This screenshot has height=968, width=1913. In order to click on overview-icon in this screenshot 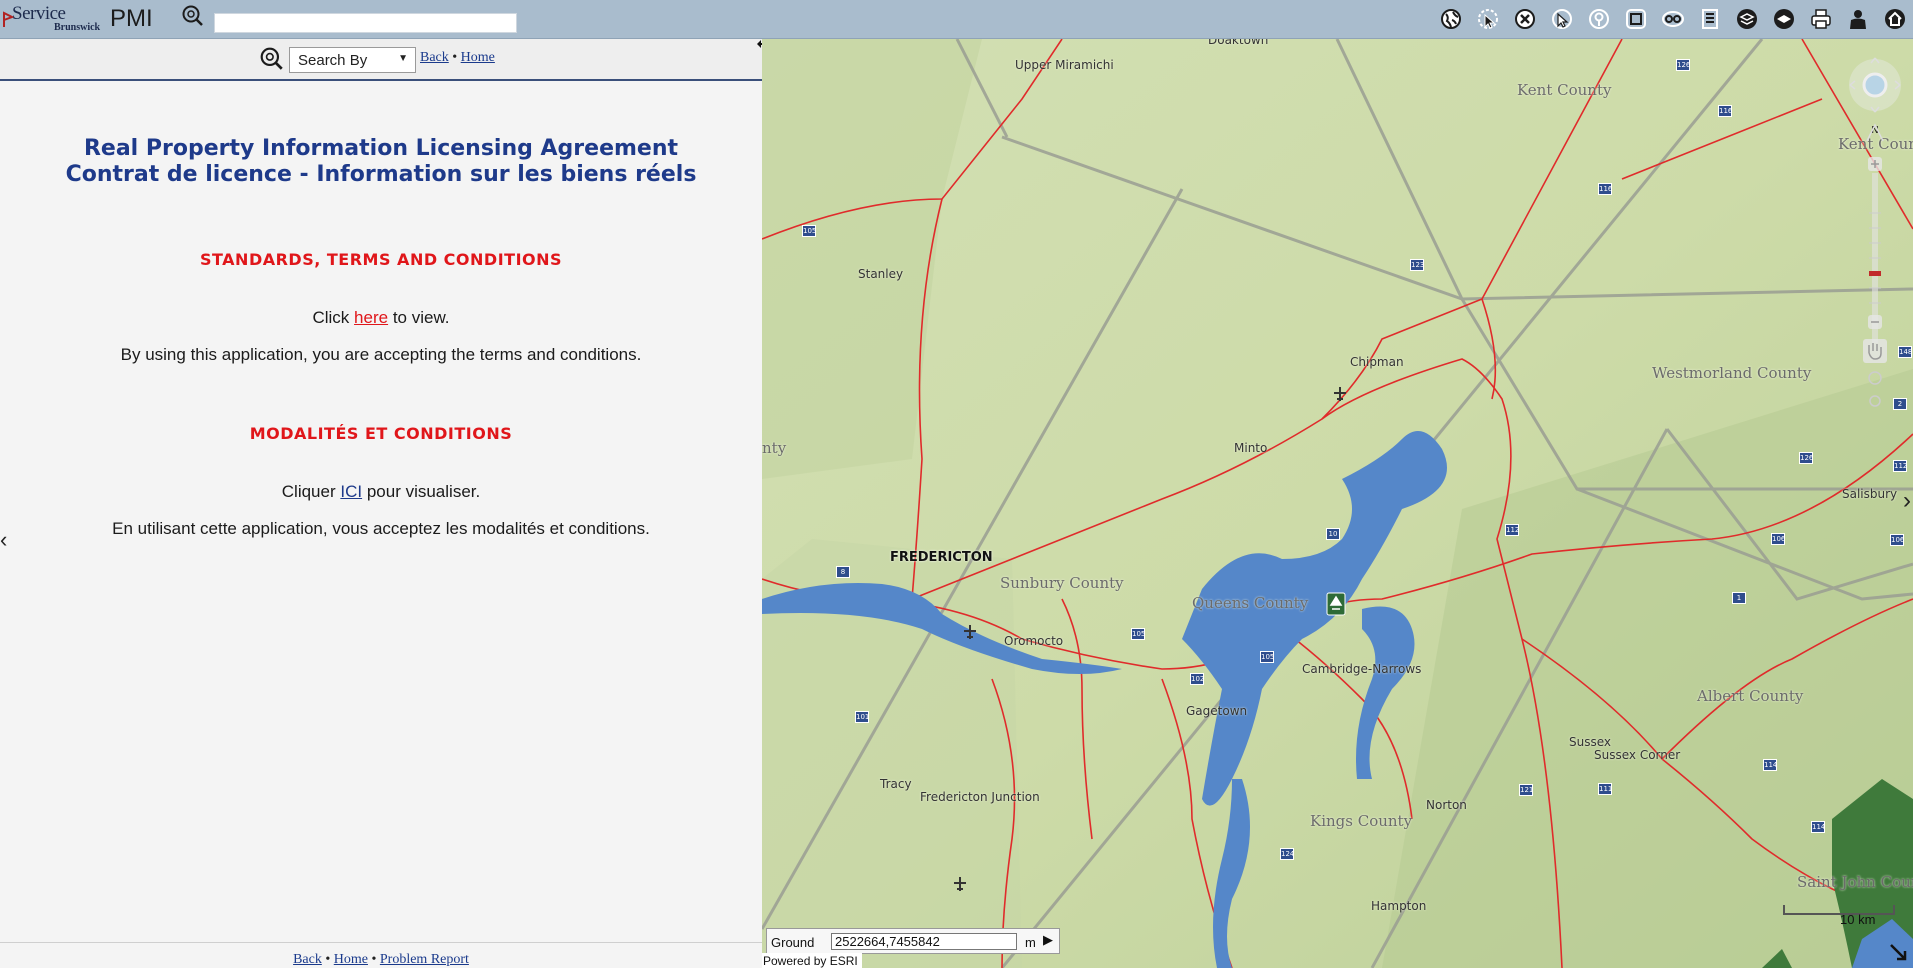, I will do `click(1672, 19)`.